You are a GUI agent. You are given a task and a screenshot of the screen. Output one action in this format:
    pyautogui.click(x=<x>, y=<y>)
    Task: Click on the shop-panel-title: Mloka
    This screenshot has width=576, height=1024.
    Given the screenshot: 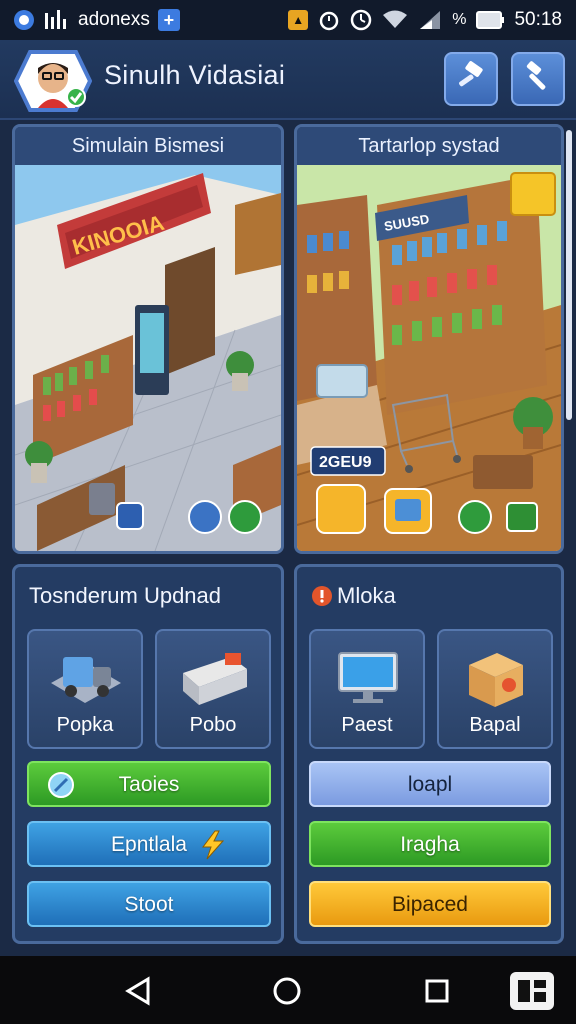 What is the action you would take?
    pyautogui.click(x=366, y=595)
    